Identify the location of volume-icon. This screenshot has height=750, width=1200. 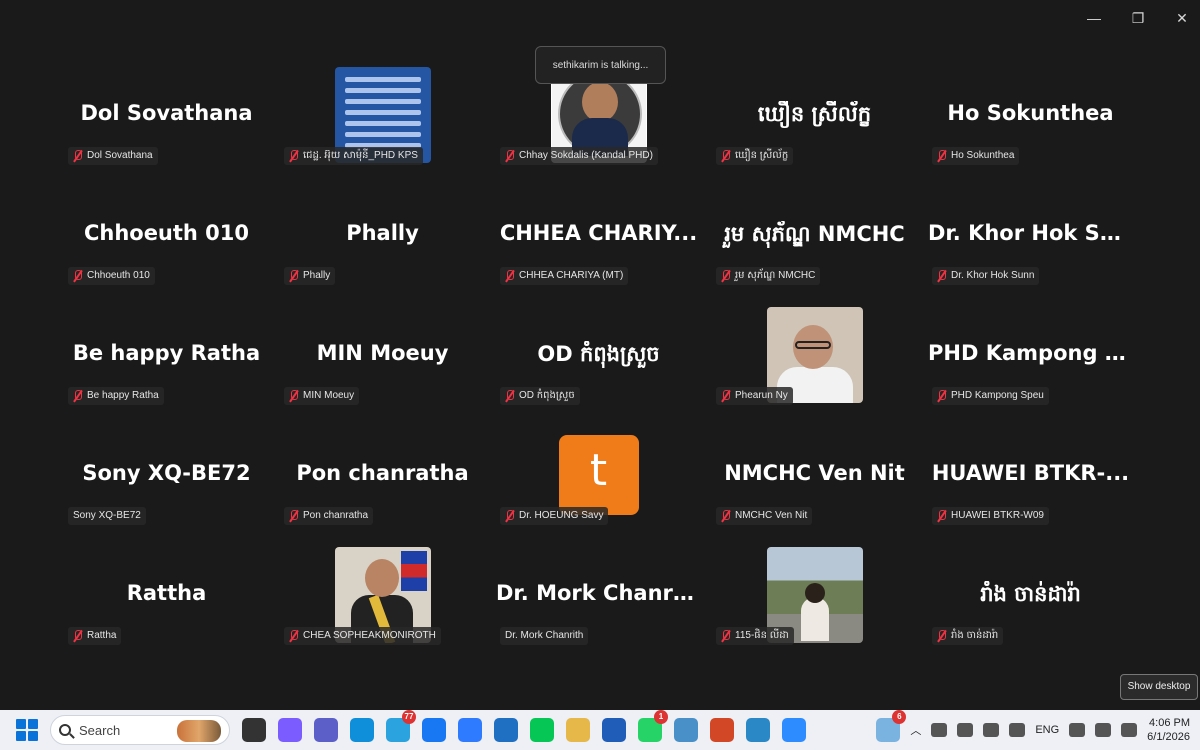
(1103, 730).